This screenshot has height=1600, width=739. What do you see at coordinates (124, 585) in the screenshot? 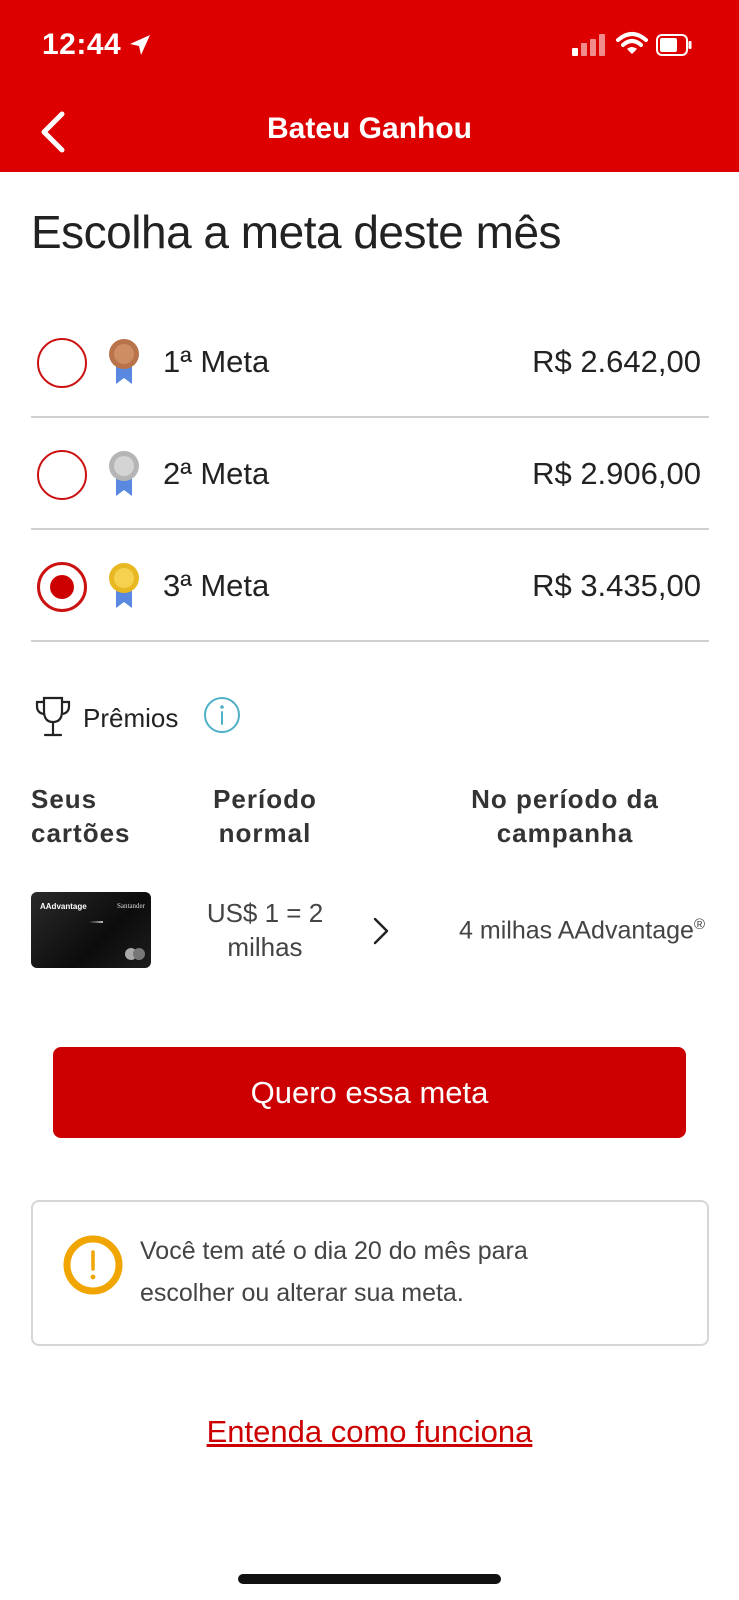
I see `gold-medal-icon` at bounding box center [124, 585].